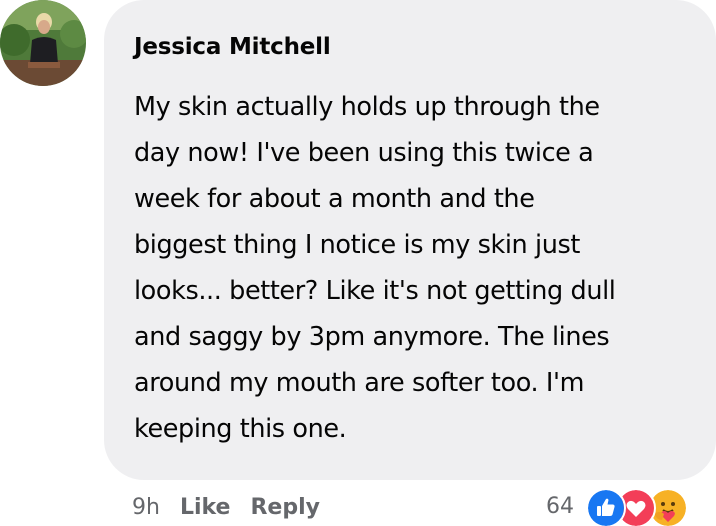 The width and height of the screenshot is (716, 526). I want to click on reaction-count: 64, so click(560, 506).